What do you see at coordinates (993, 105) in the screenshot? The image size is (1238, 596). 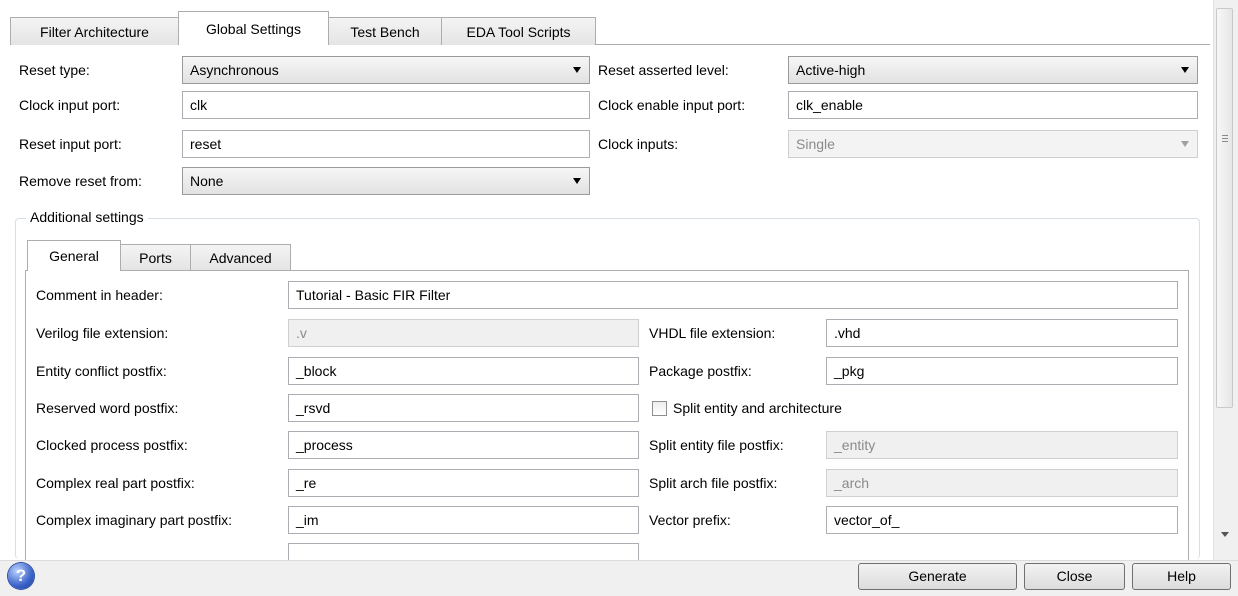 I see `clock-enable-input: clk_enable` at bounding box center [993, 105].